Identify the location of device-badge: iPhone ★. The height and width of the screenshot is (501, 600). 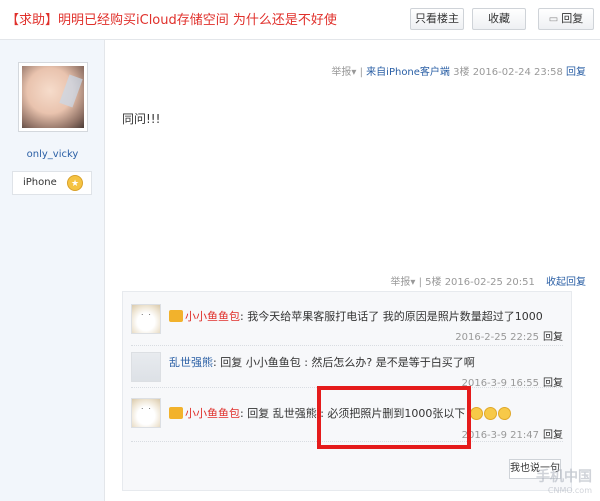
(52, 183).